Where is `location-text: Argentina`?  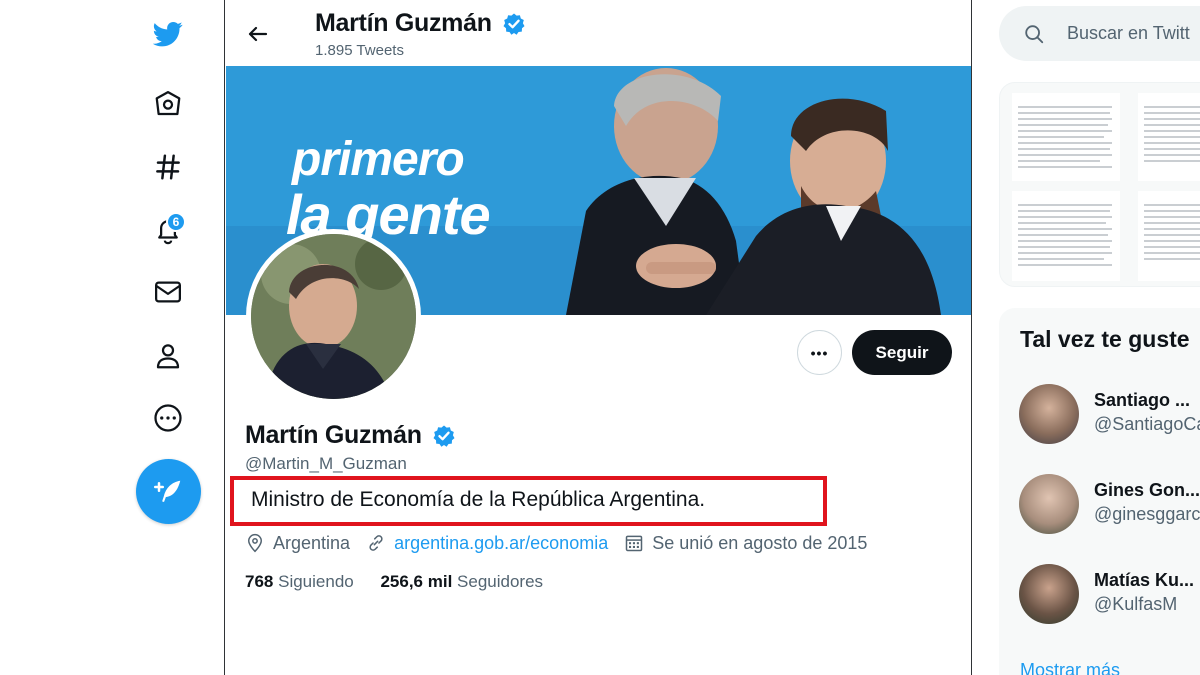 location-text: Argentina is located at coordinates (312, 542).